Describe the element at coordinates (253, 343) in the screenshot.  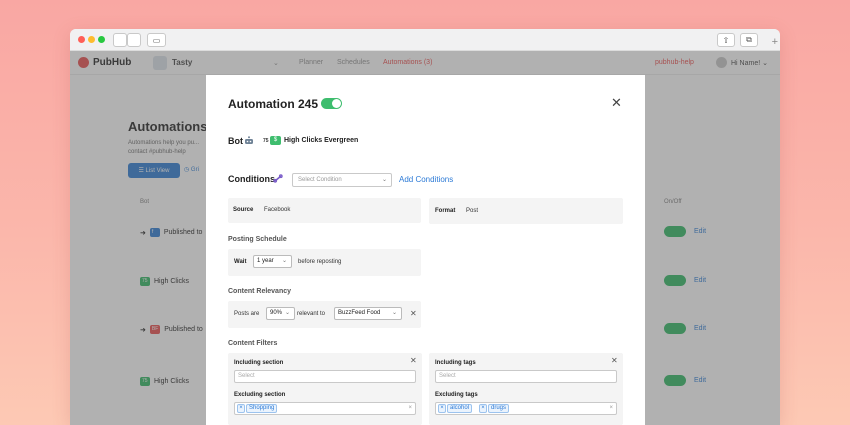
I see `content-filters-heading: Content Filters` at that location.